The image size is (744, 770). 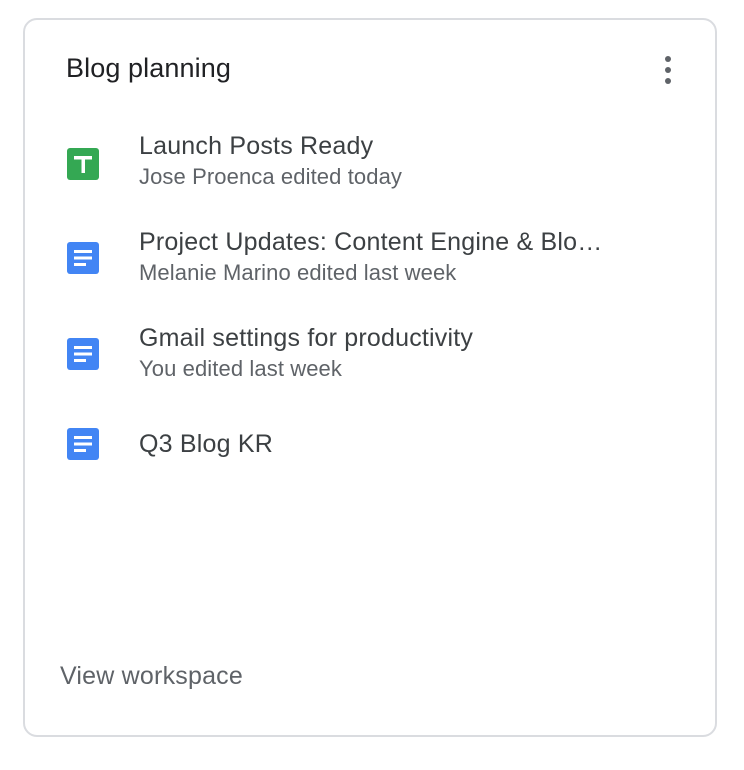 I want to click on card-title: Blog planning, so click(x=148, y=68).